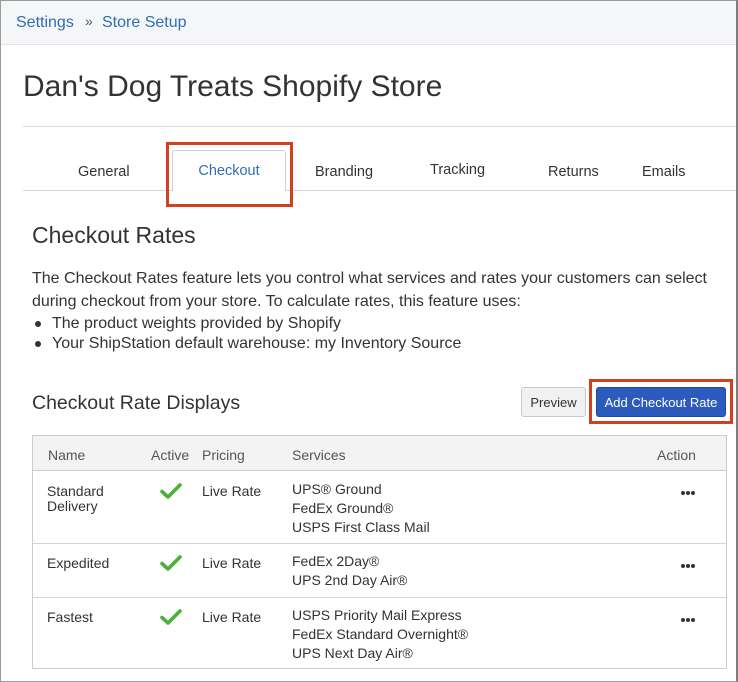 This screenshot has height=682, width=738. I want to click on tab-branding: Branding, so click(344, 172).